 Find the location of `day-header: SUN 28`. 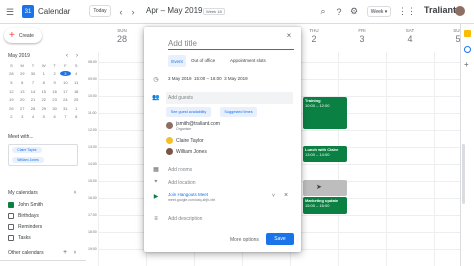

day-header: SUN 28 is located at coordinates (122, 34).